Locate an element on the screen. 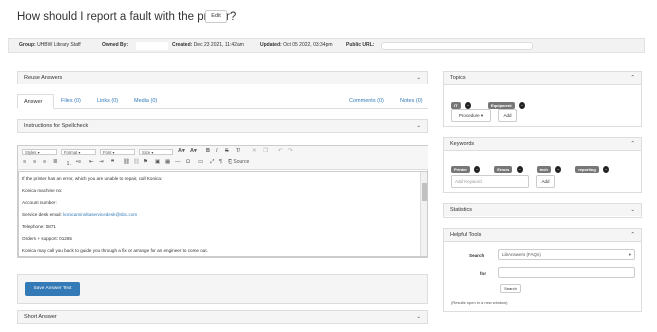 The image size is (657, 332). spellcheck-panel: Instructions for Spellcheck ⌄ is located at coordinates (222, 126).